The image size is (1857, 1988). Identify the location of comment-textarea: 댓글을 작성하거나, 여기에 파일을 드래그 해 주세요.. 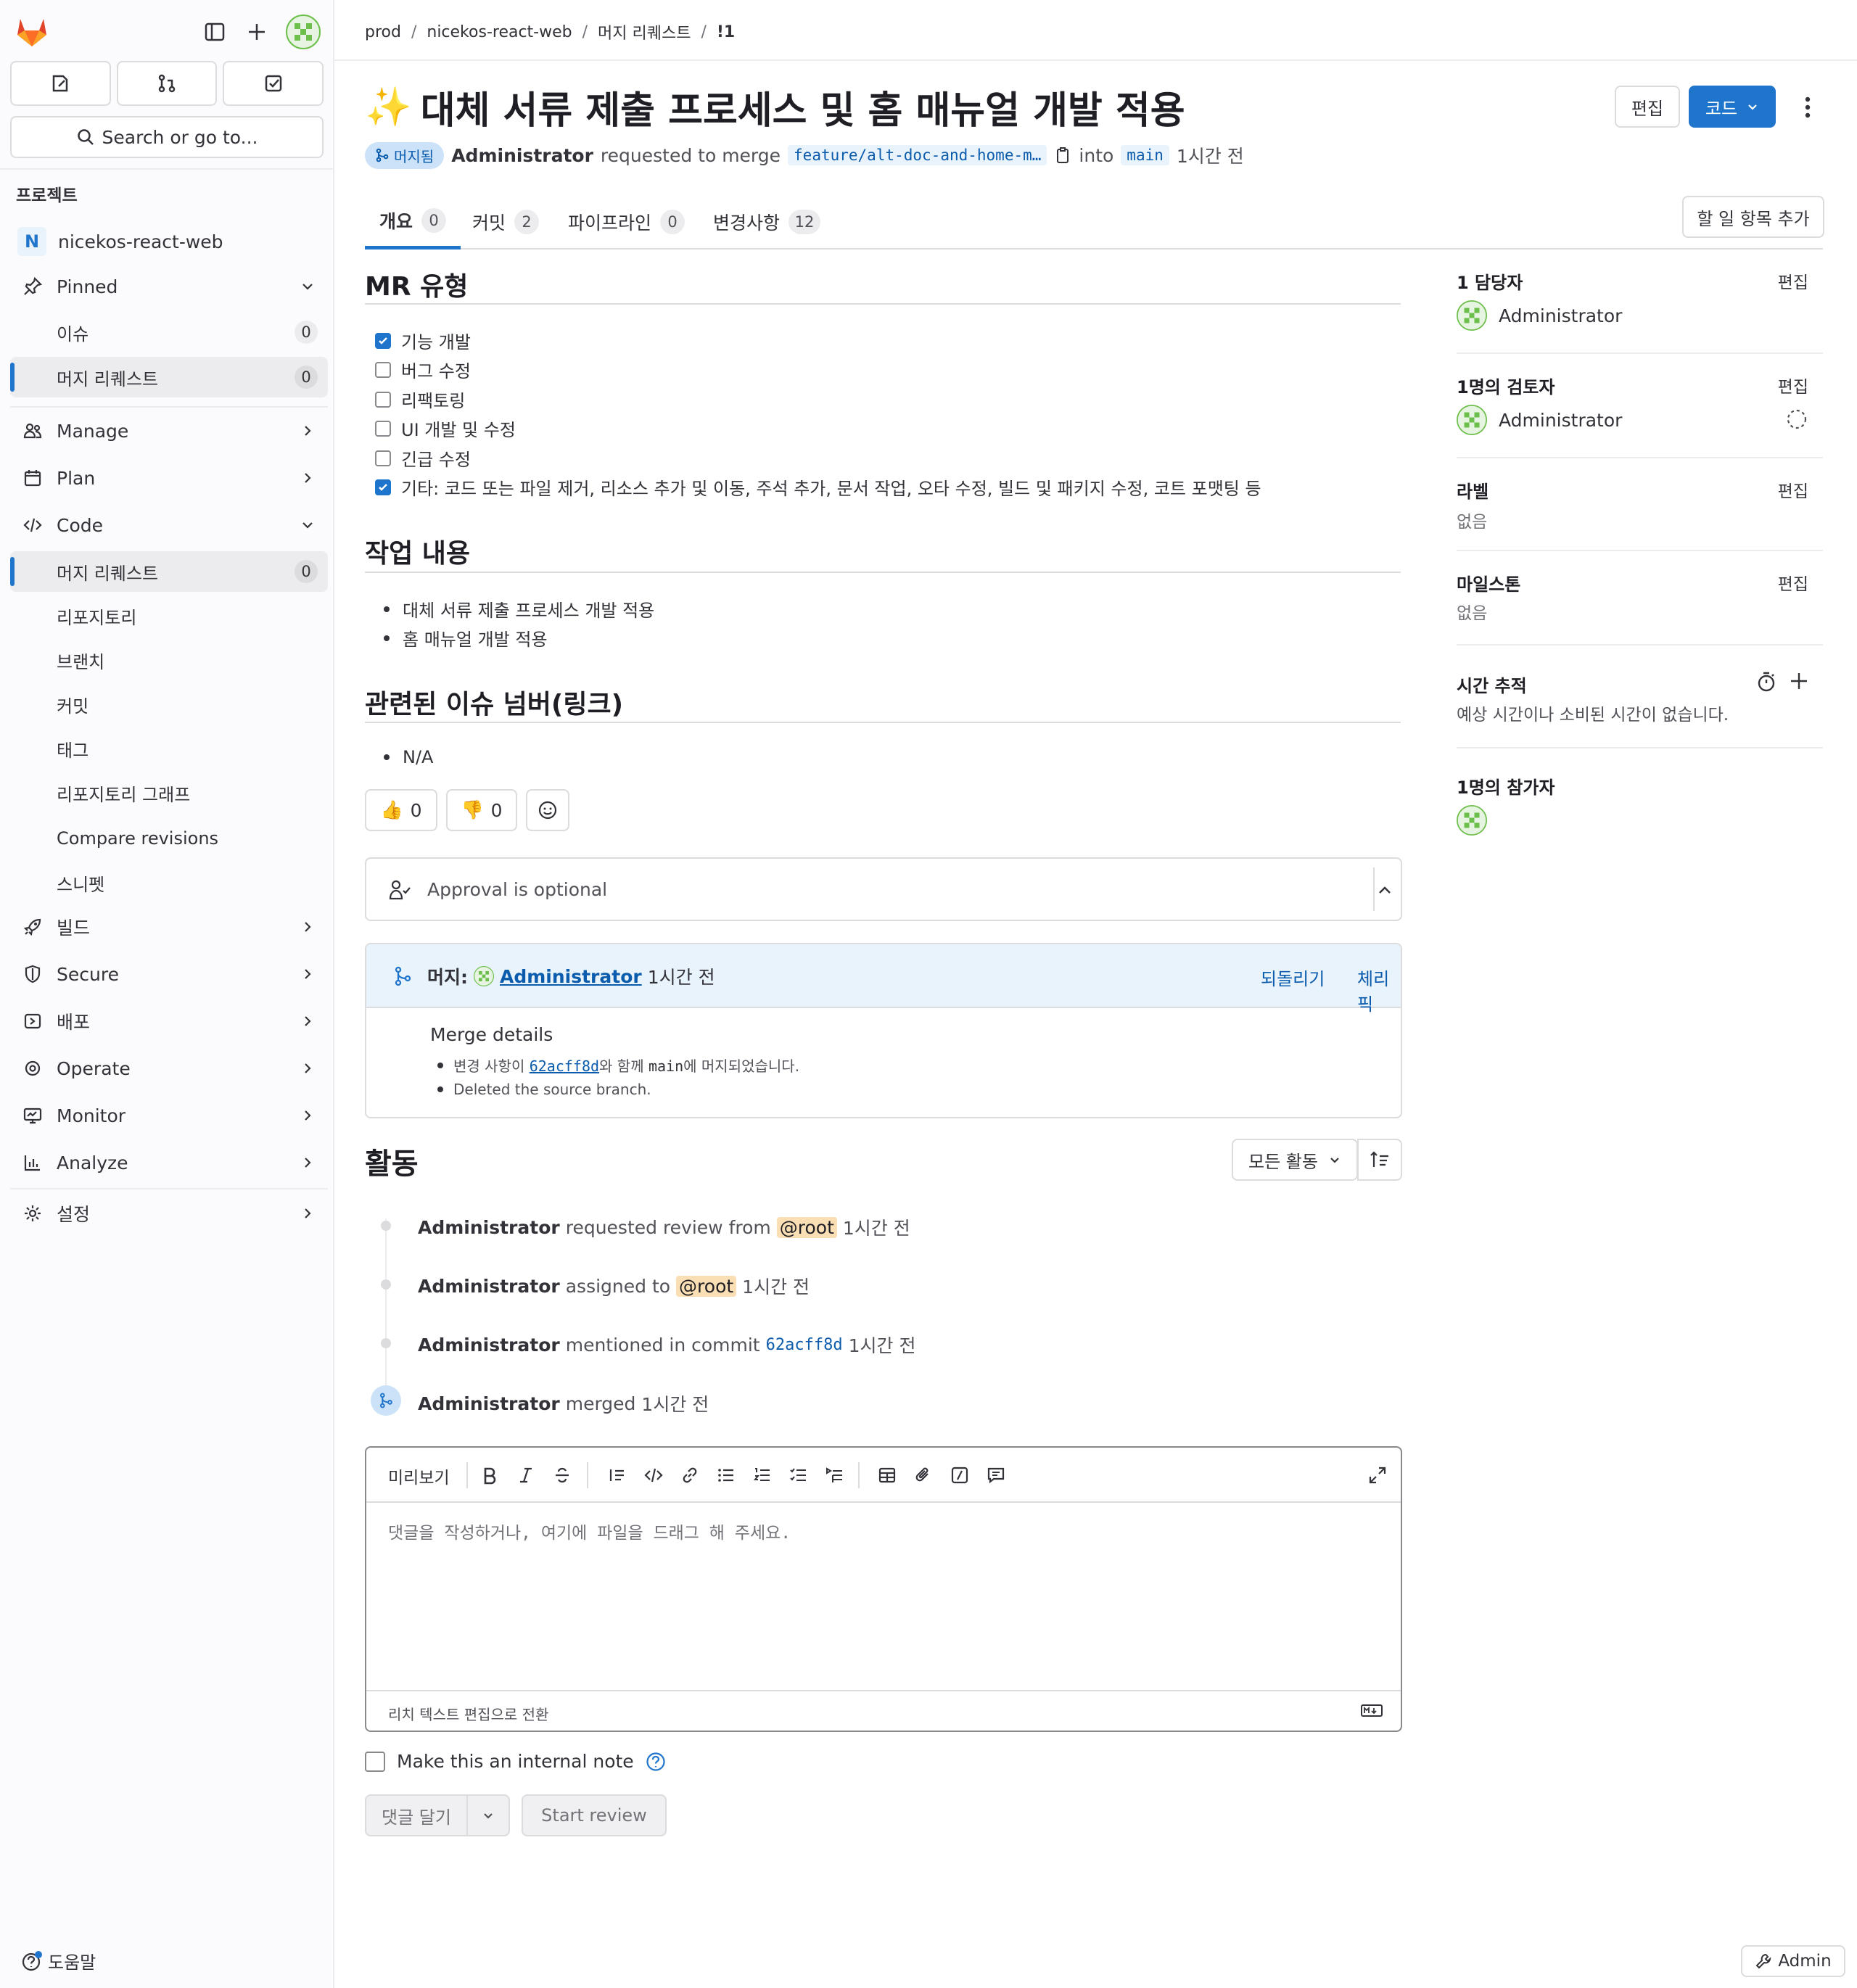
(589, 1531).